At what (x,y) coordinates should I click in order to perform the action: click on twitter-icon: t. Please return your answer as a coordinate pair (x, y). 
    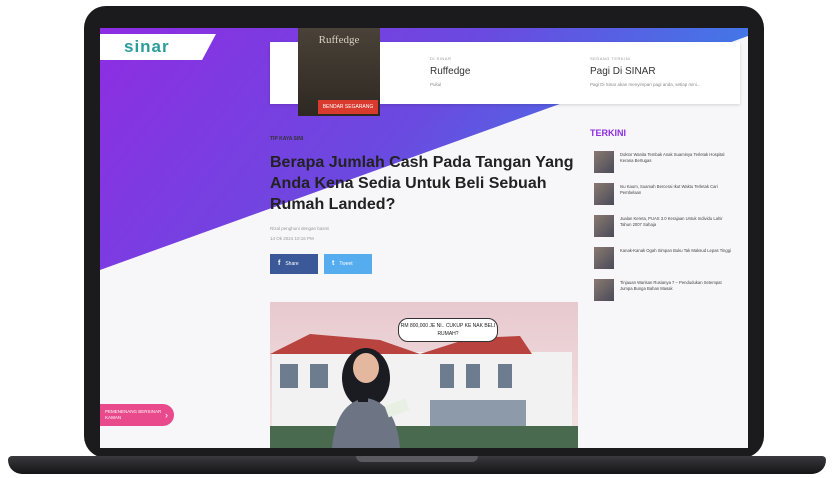
    Looking at the image, I should click on (333, 263).